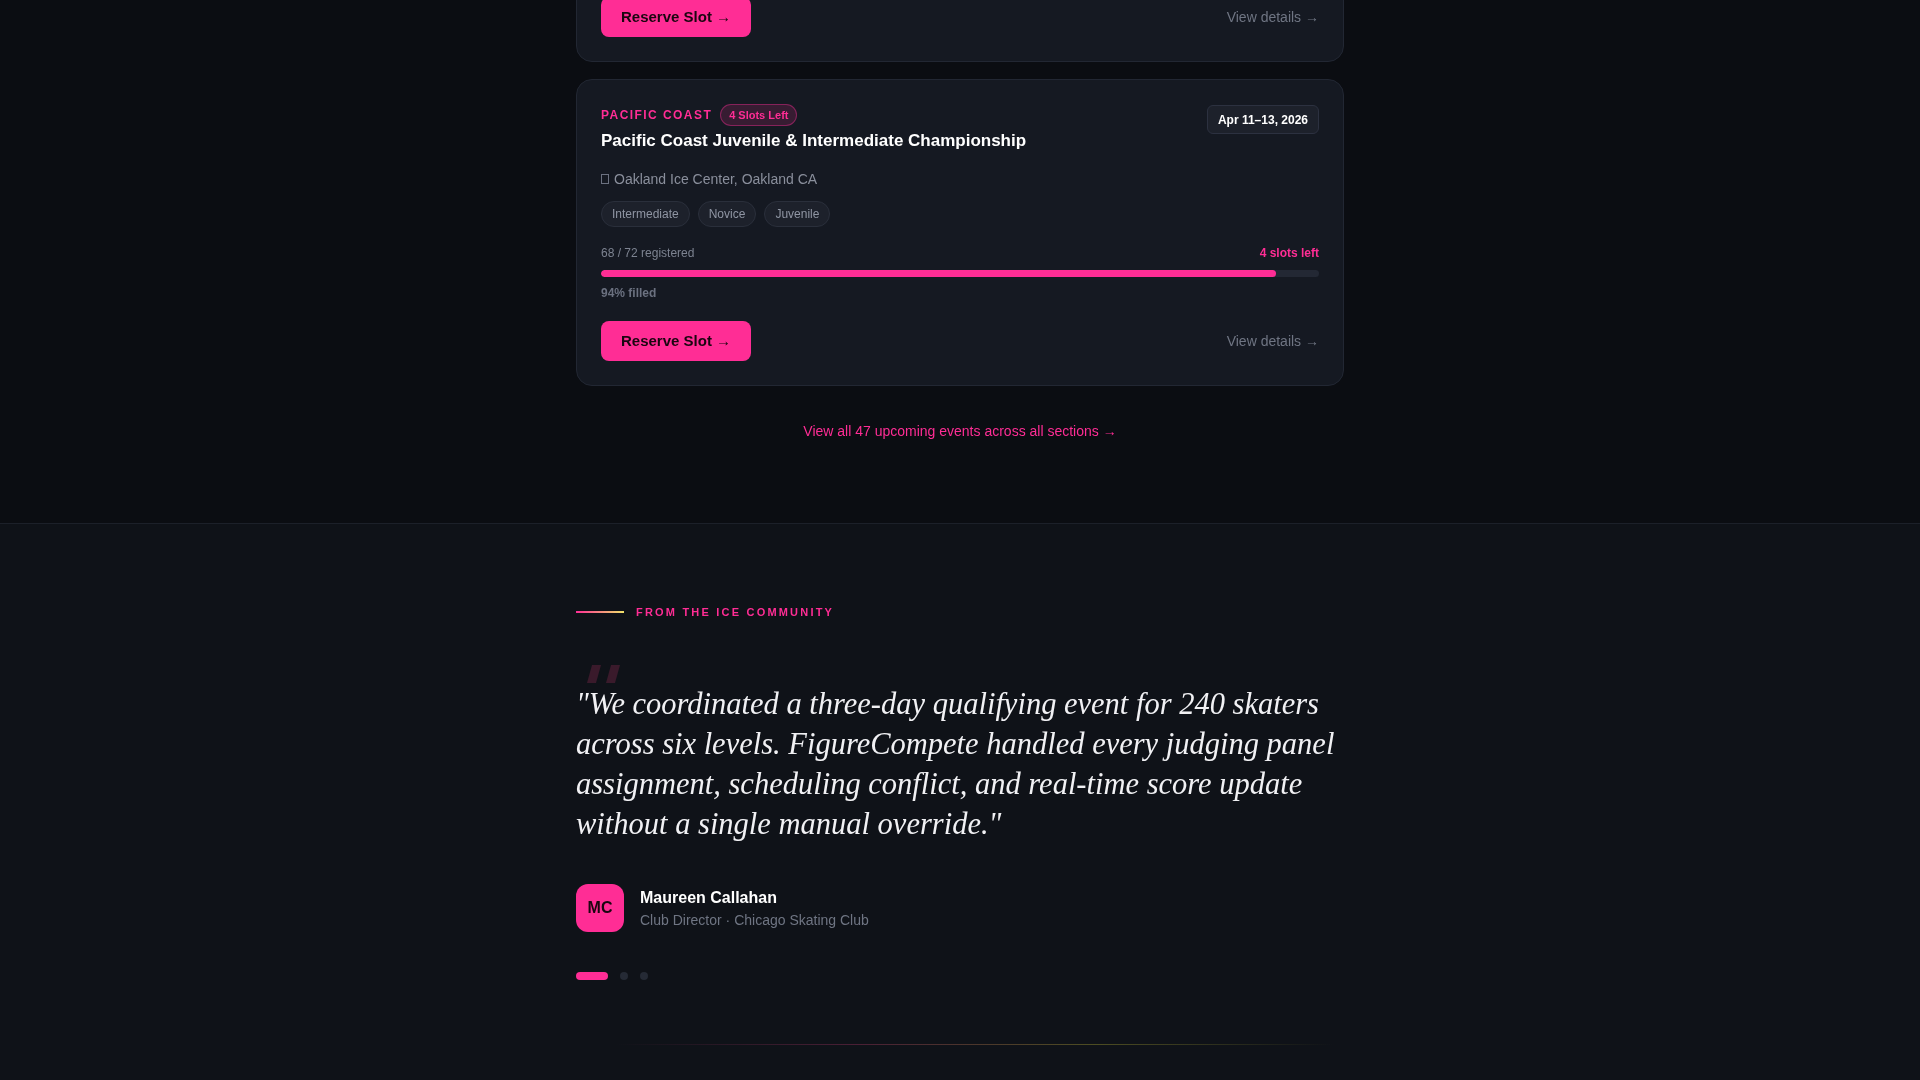 The image size is (1920, 1080). I want to click on author-role: Club Director · Chicago Skating Club, so click(754, 920).